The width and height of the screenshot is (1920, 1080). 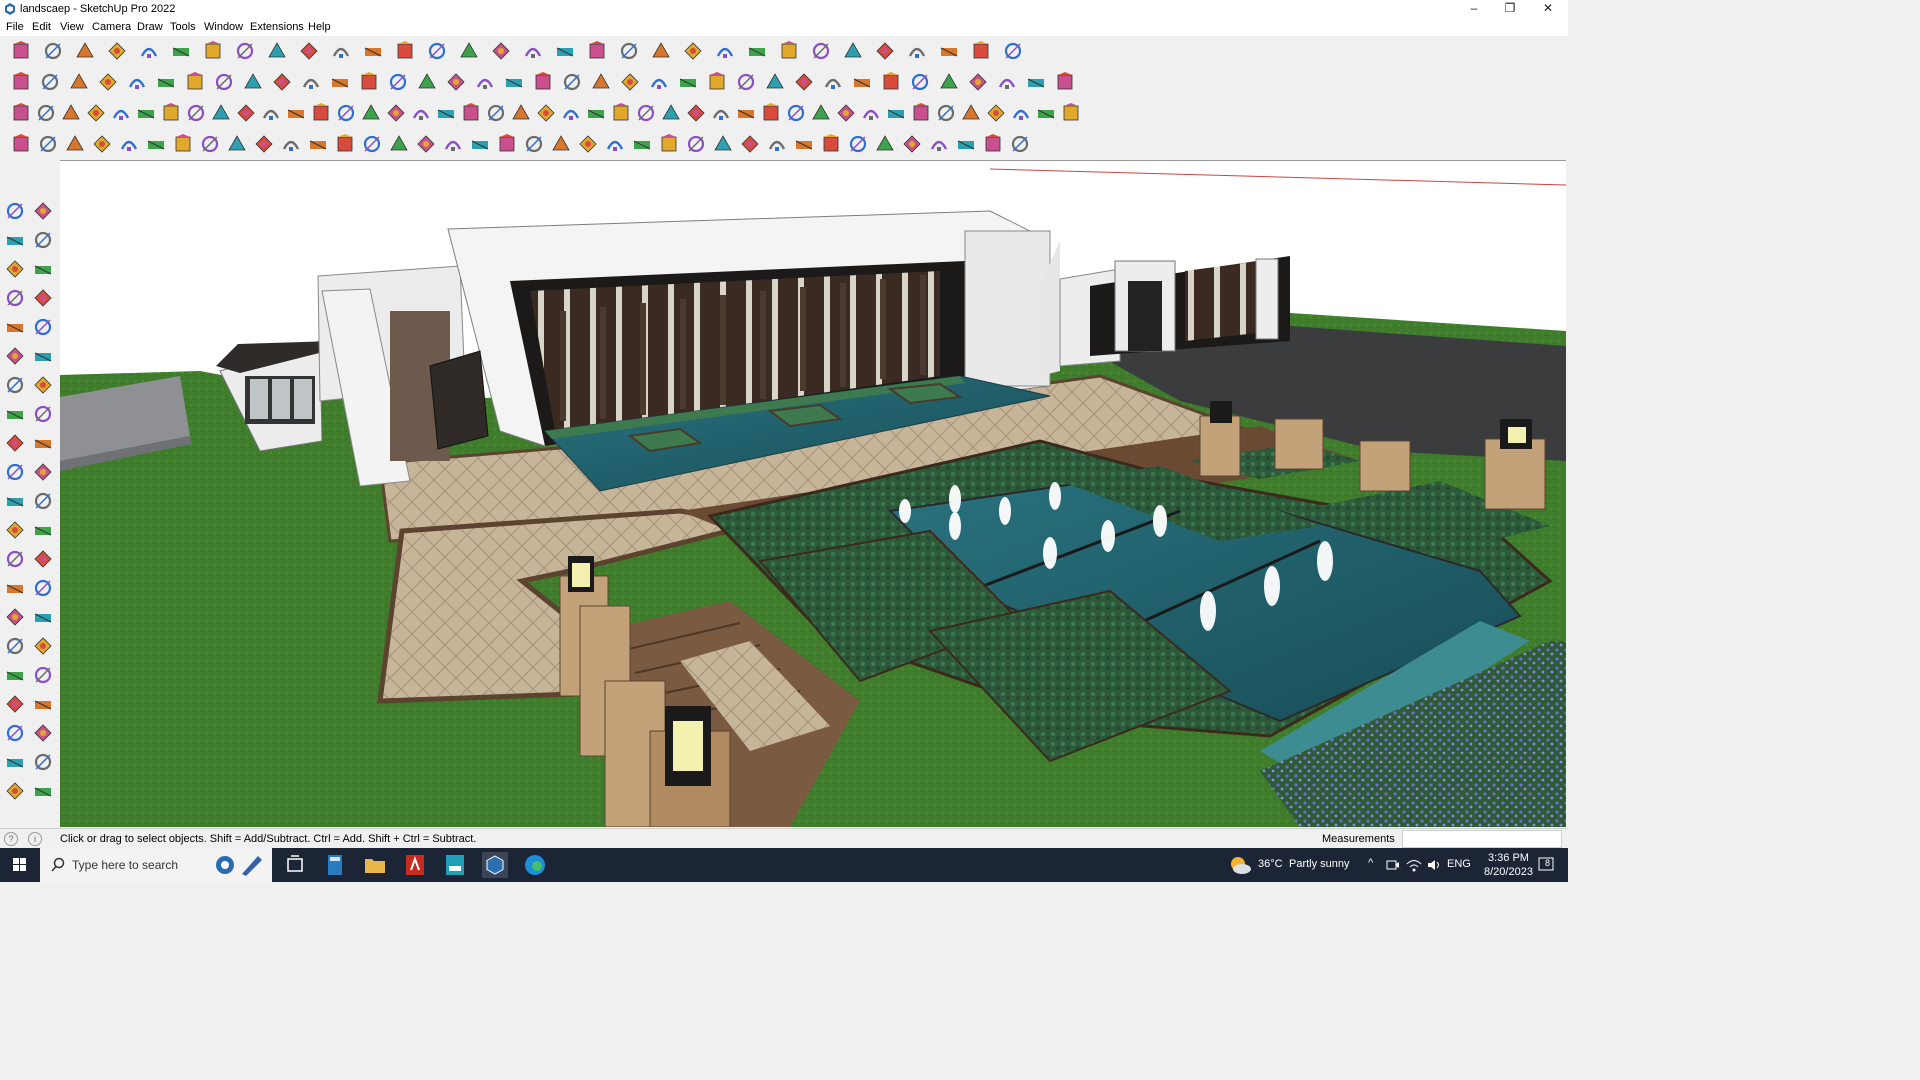 What do you see at coordinates (50, 82) in the screenshot?
I see `top-view-icon` at bounding box center [50, 82].